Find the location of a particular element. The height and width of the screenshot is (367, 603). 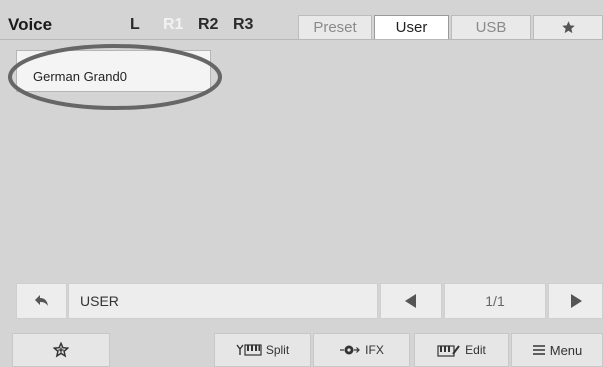

part-r3-button: R3 is located at coordinates (243, 25).